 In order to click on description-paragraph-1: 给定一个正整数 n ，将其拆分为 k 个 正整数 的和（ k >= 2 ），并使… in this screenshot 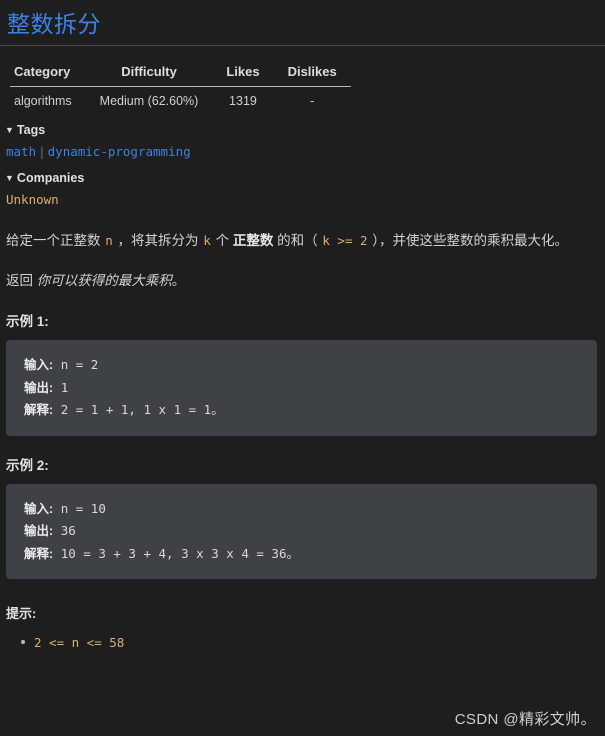, I will do `click(302, 241)`.